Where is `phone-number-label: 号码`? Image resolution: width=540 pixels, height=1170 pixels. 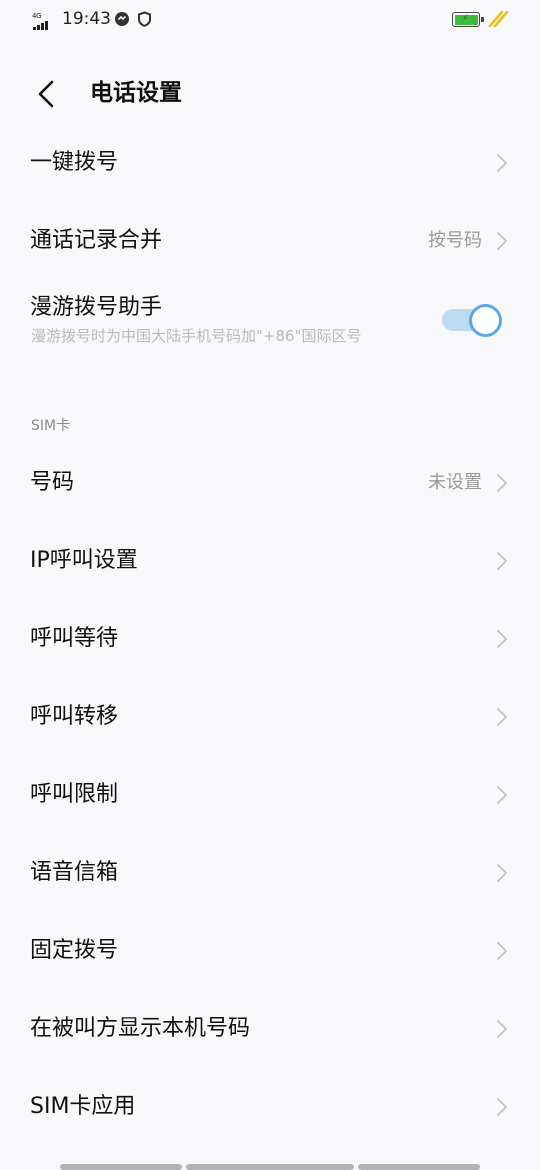 phone-number-label: 号码 is located at coordinates (52, 482).